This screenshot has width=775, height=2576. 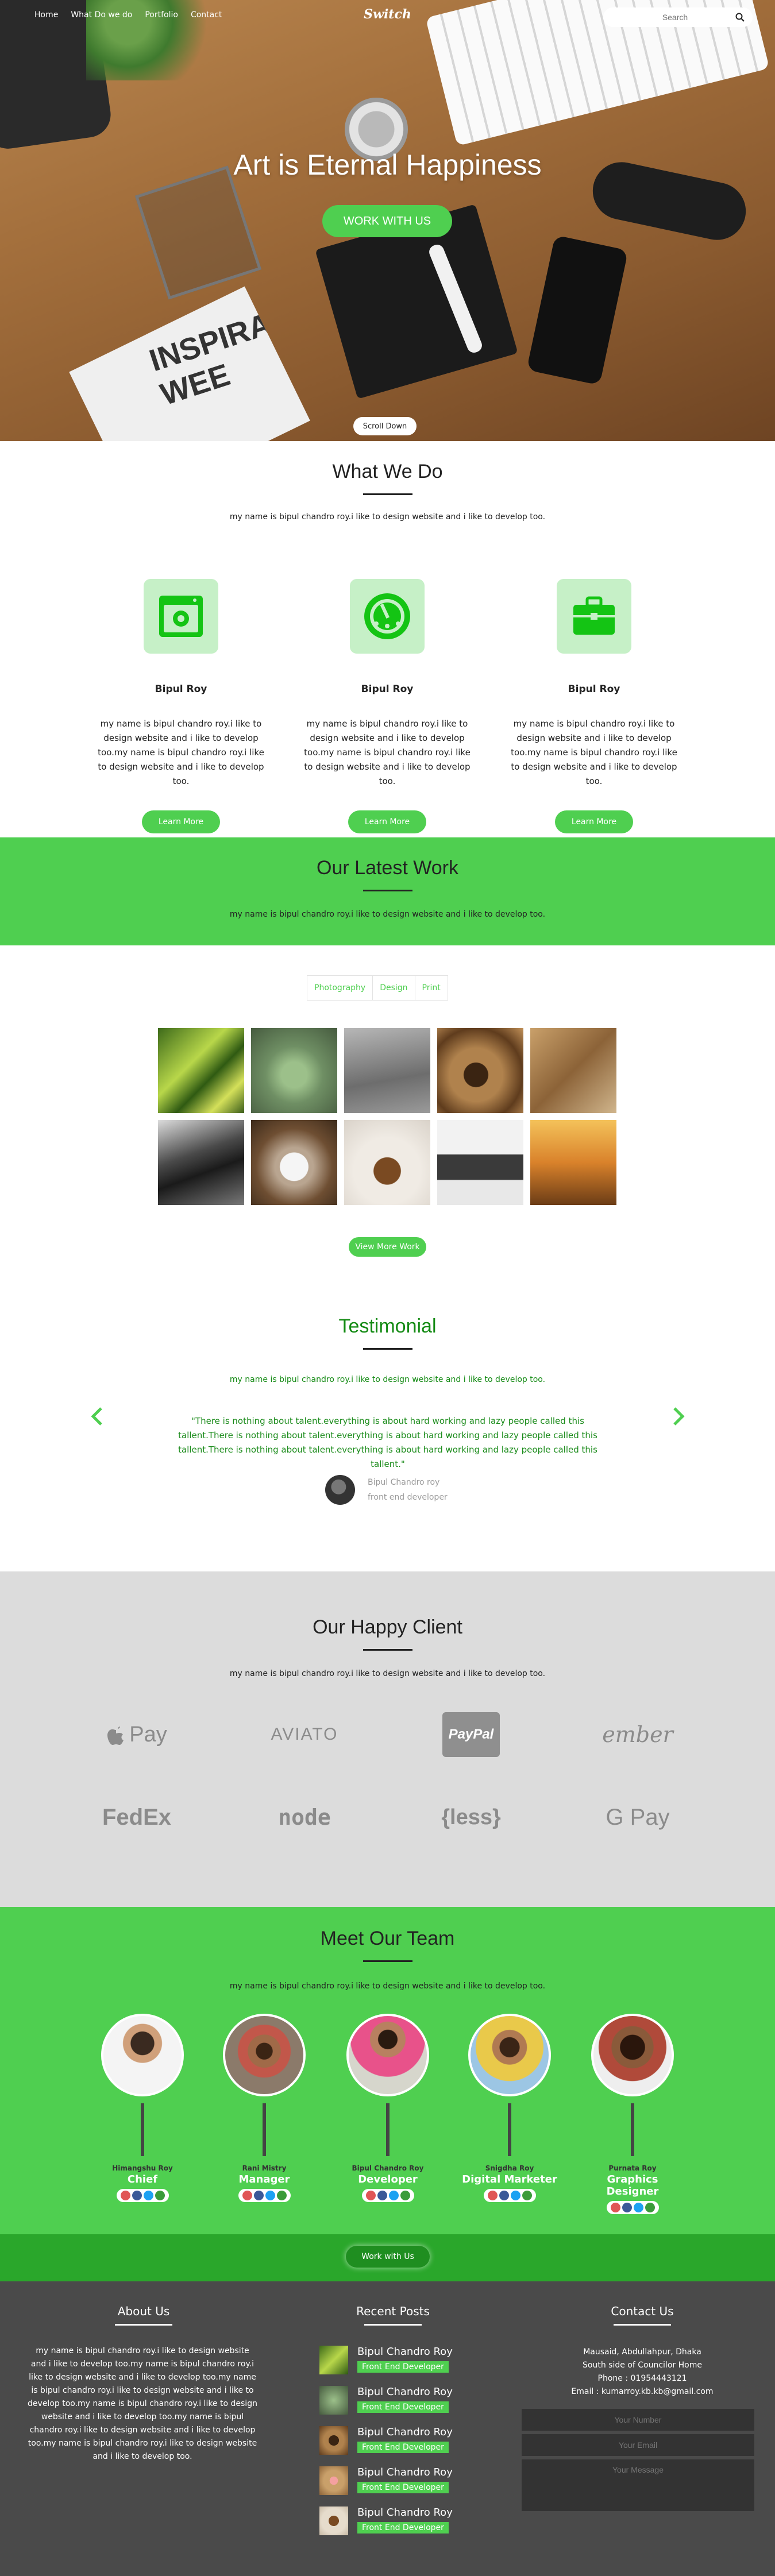 I want to click on filter-print: Print, so click(x=431, y=988).